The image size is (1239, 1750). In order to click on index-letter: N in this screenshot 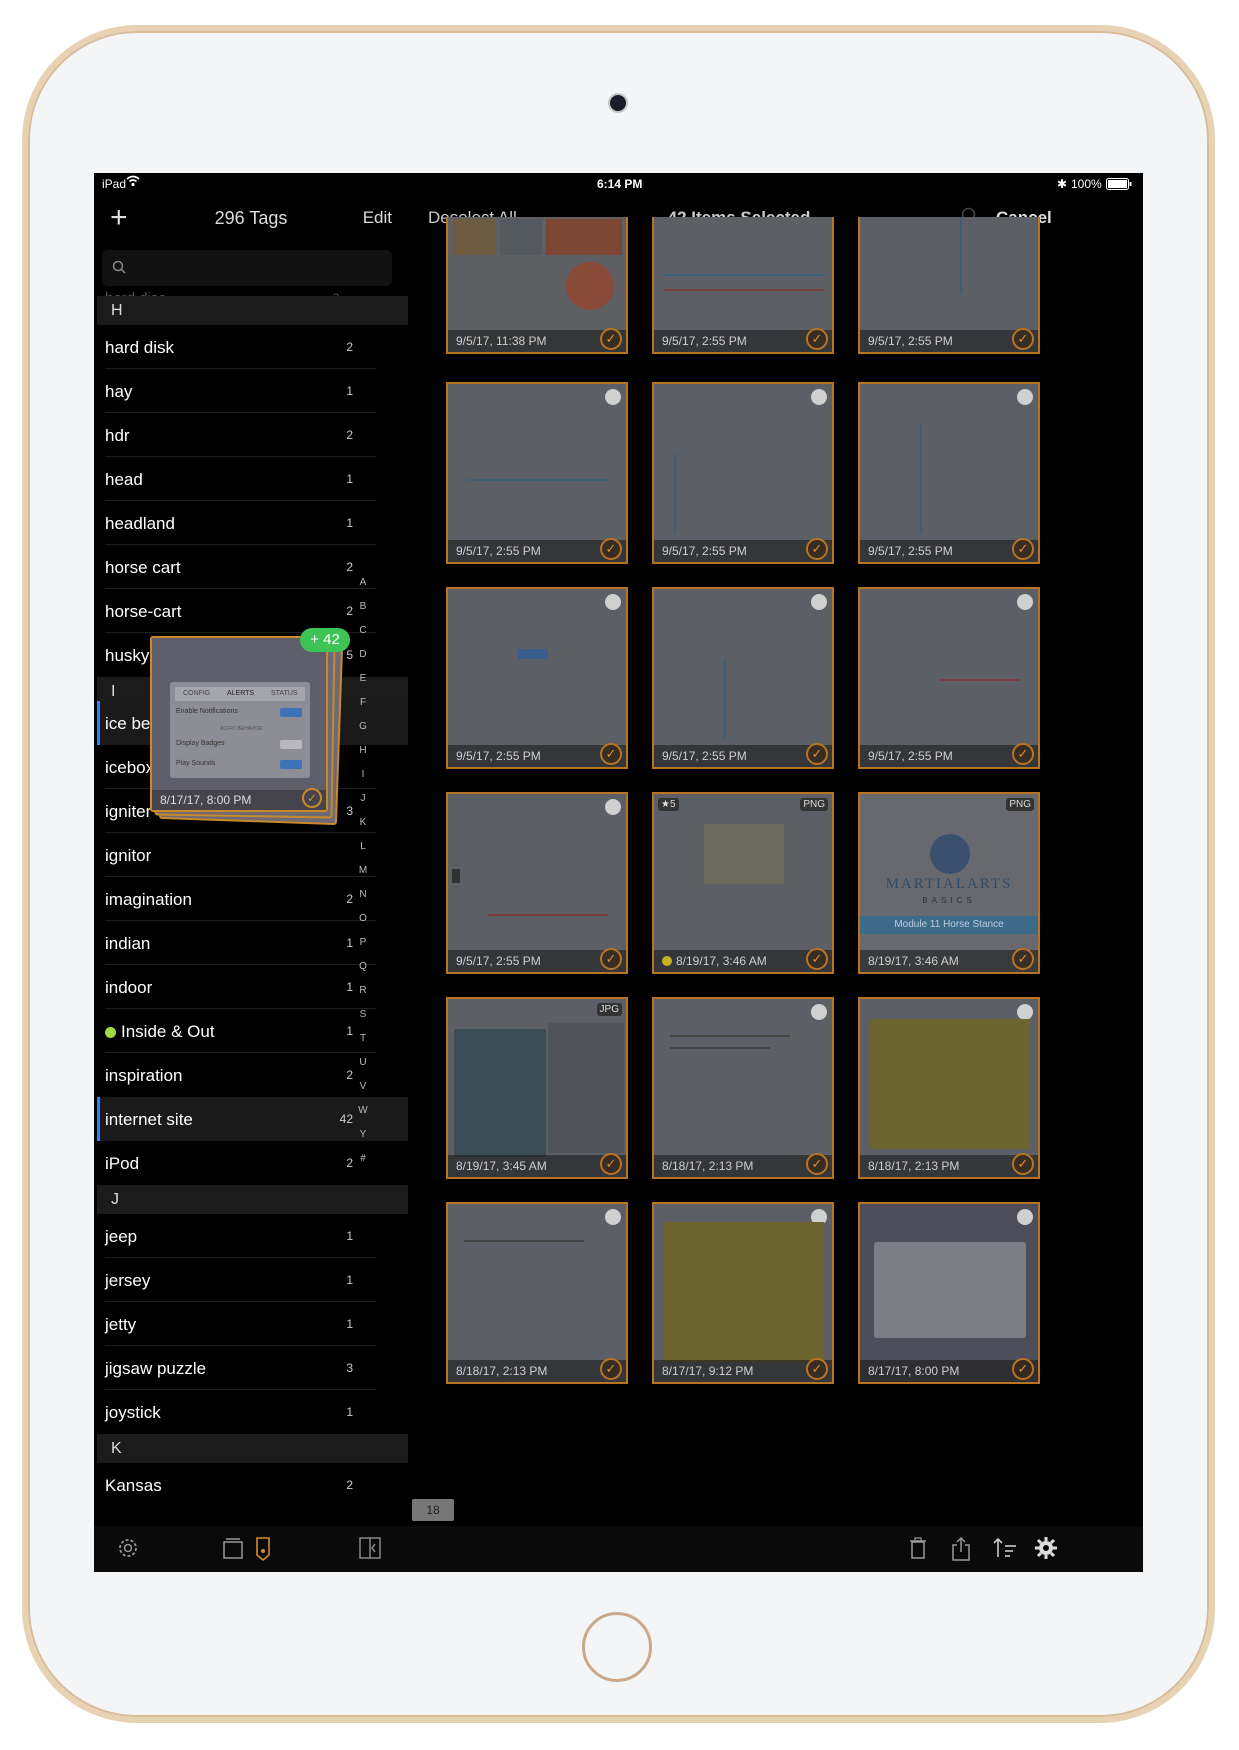, I will do `click(363, 894)`.